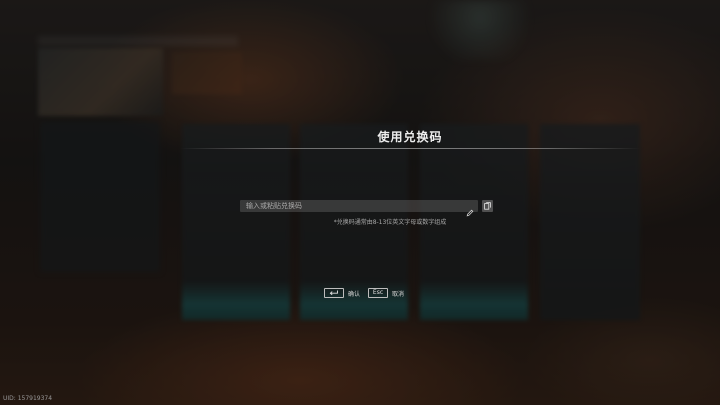 This screenshot has height=405, width=720. I want to click on dialog-actions: 确认 Esc 取消, so click(368, 293).